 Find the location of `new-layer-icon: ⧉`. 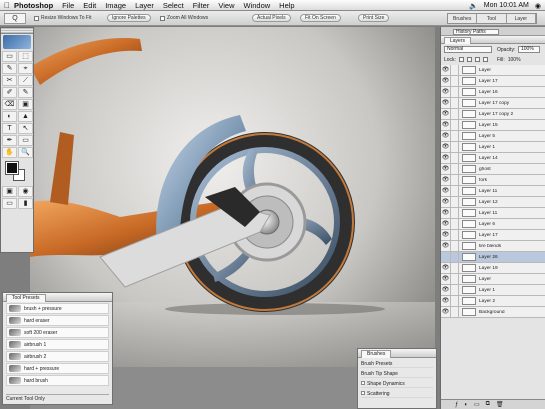

new-layer-icon: ⧉ is located at coordinates (488, 404).